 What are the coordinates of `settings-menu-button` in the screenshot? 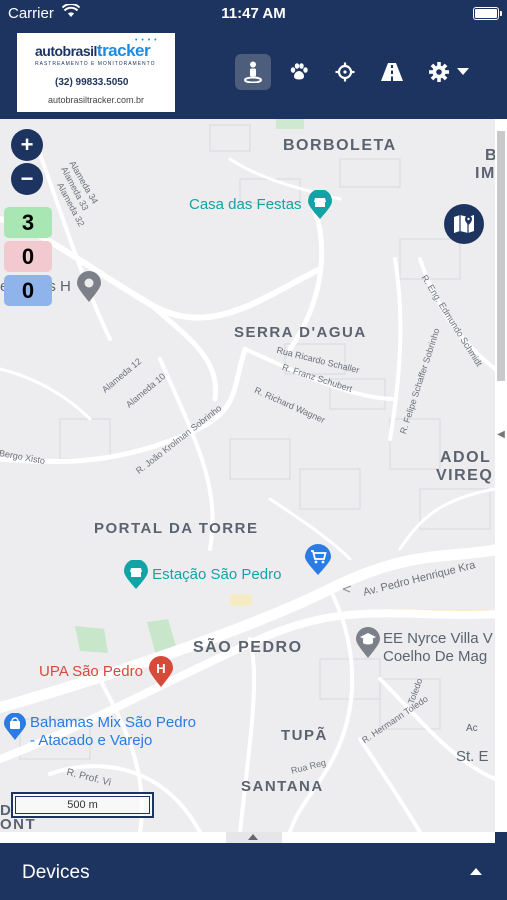 It's located at (449, 72).